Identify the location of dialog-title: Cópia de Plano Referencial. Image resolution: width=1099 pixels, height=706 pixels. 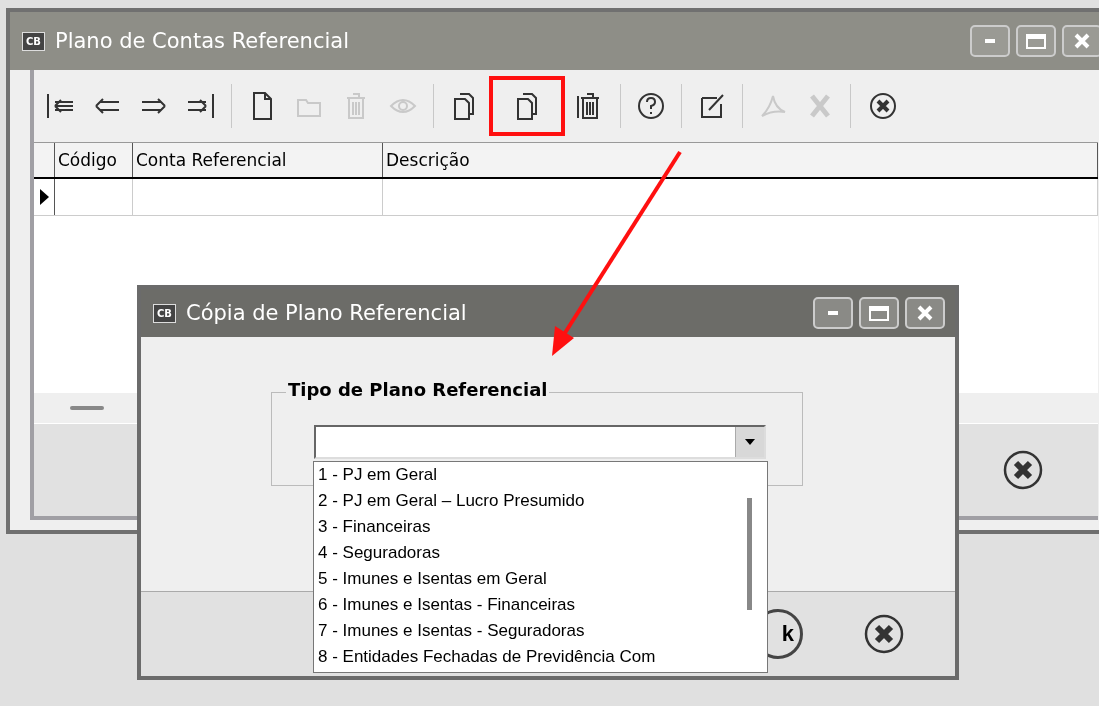
(326, 313).